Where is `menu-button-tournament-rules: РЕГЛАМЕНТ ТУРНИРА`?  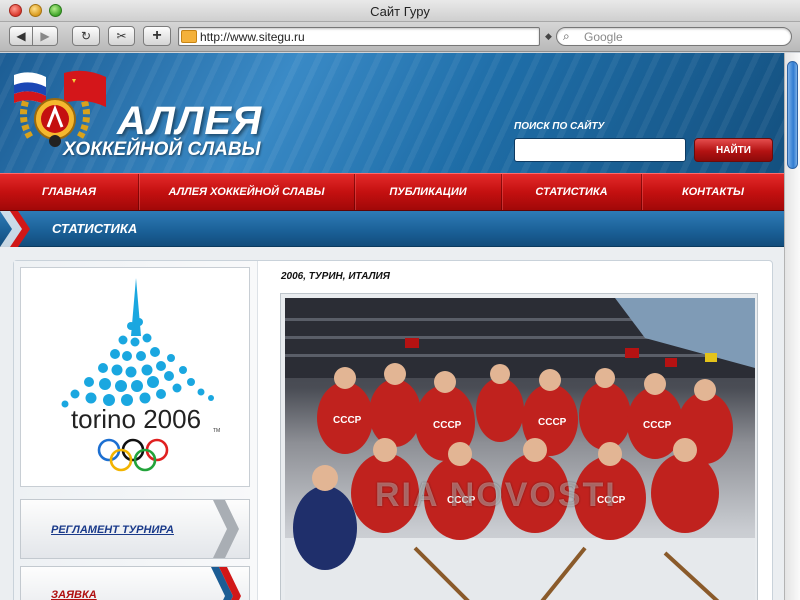 menu-button-tournament-rules: РЕГЛАМЕНТ ТУРНИРА is located at coordinates (135, 529).